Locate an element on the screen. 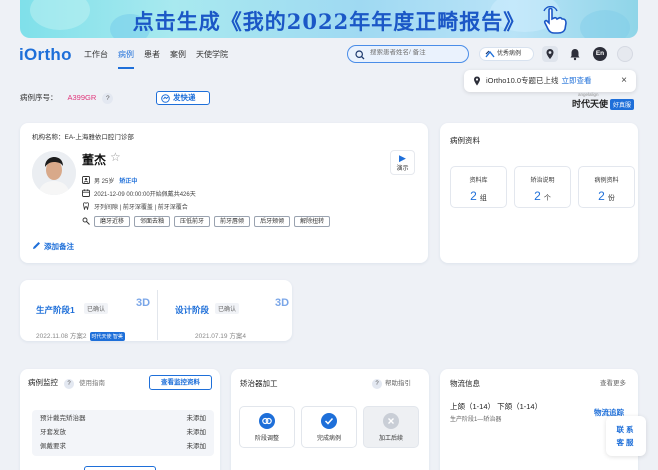 The width and height of the screenshot is (658, 470). notice-view-link: 立即查看 is located at coordinates (577, 80).